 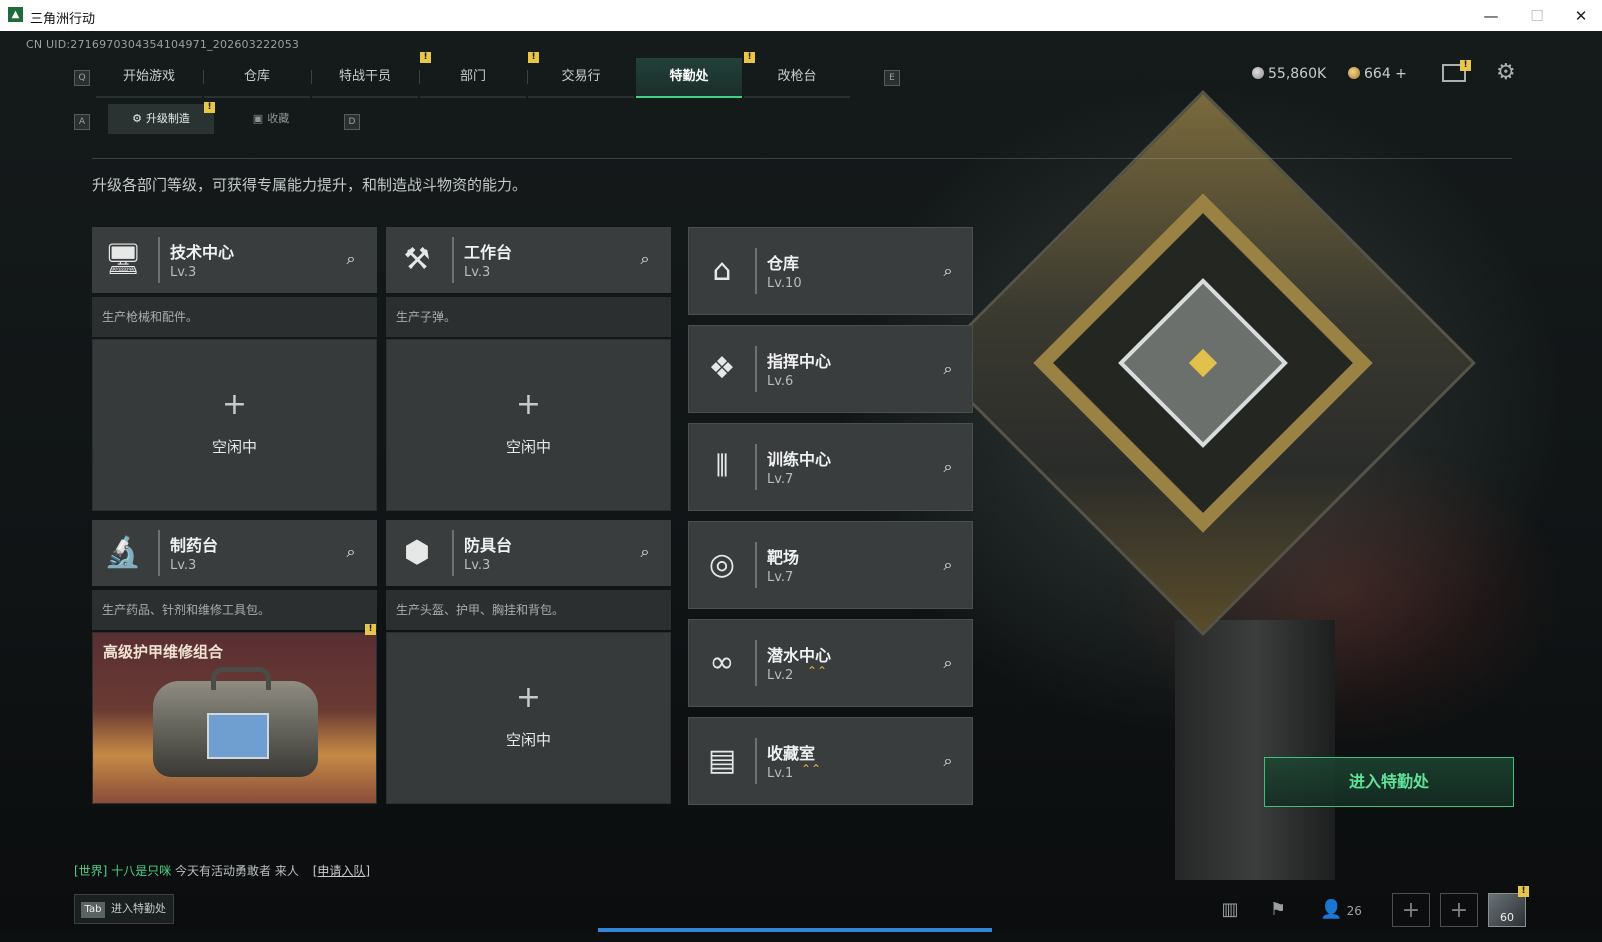 I want to click on party-slot-add-1: +, so click(x=1411, y=910).